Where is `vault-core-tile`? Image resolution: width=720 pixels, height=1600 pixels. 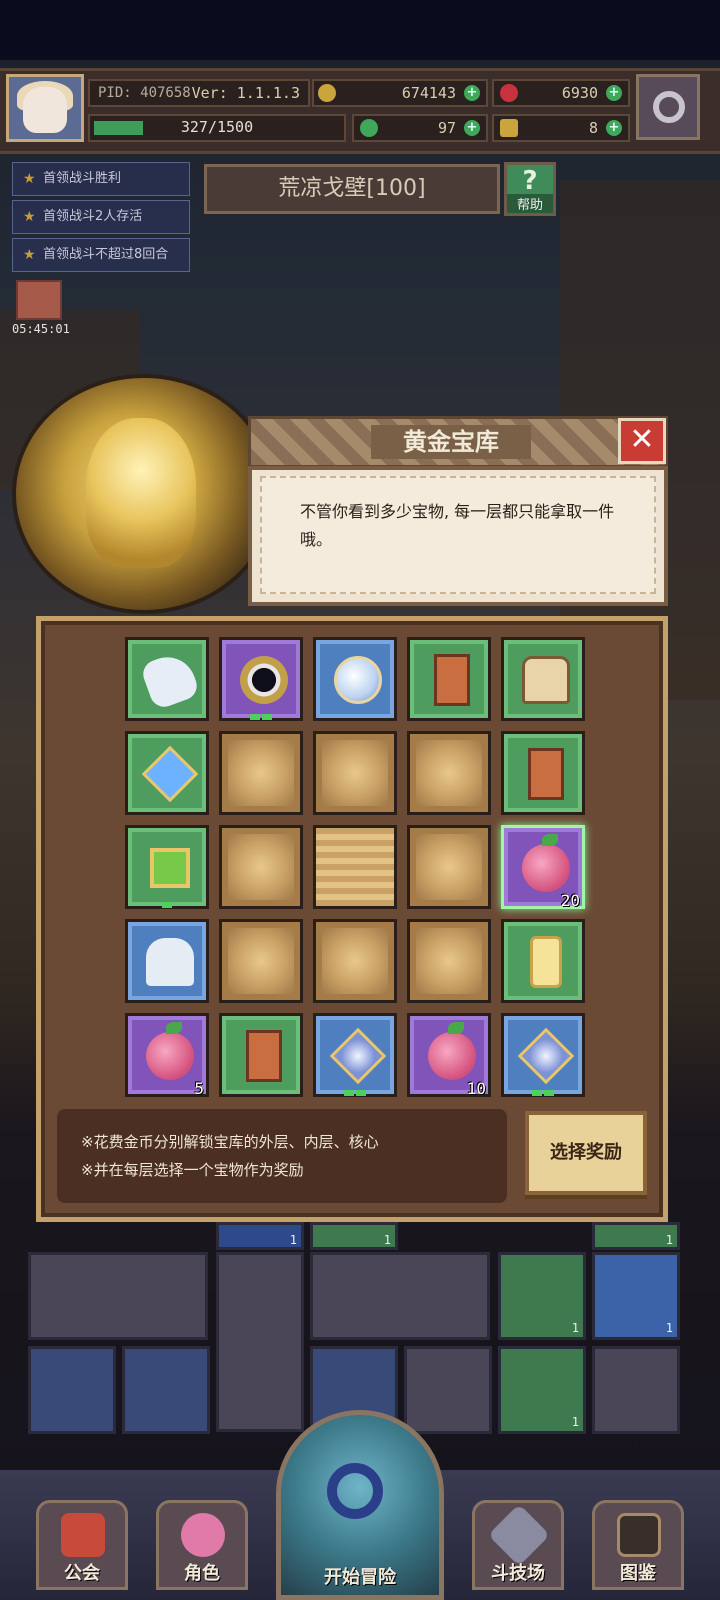 vault-core-tile is located at coordinates (355, 867).